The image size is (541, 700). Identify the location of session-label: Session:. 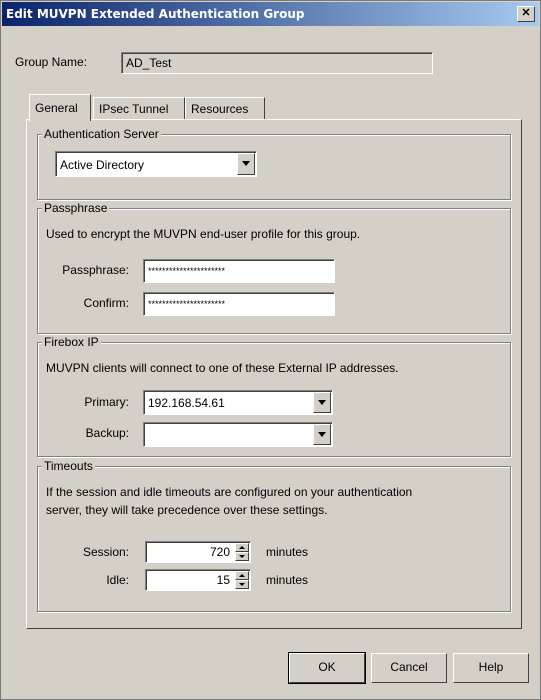
(105, 552).